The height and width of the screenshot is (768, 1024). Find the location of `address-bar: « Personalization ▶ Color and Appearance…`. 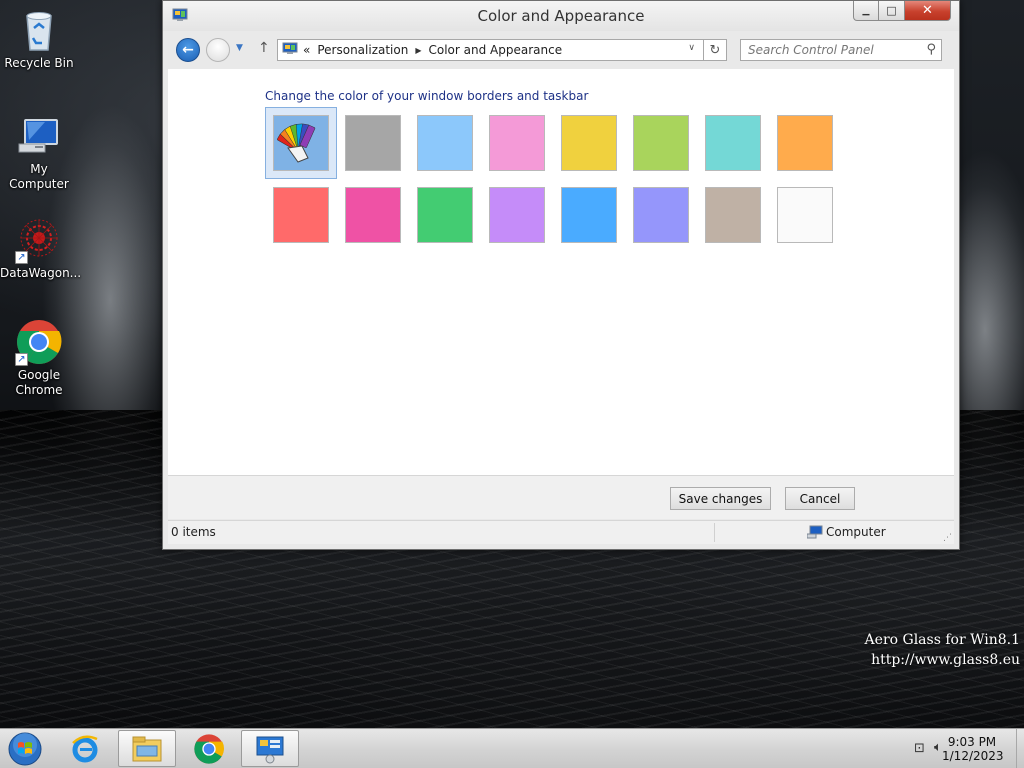

address-bar: « Personalization ▶ Color and Appearance… is located at coordinates (501, 50).